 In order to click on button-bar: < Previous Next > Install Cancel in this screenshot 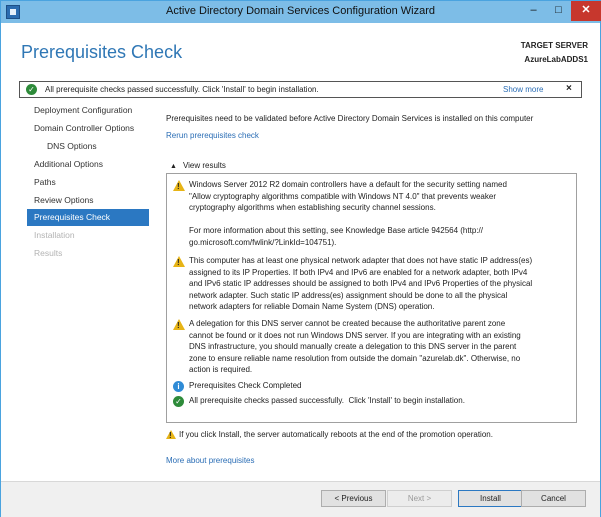, I will do `click(300, 499)`.